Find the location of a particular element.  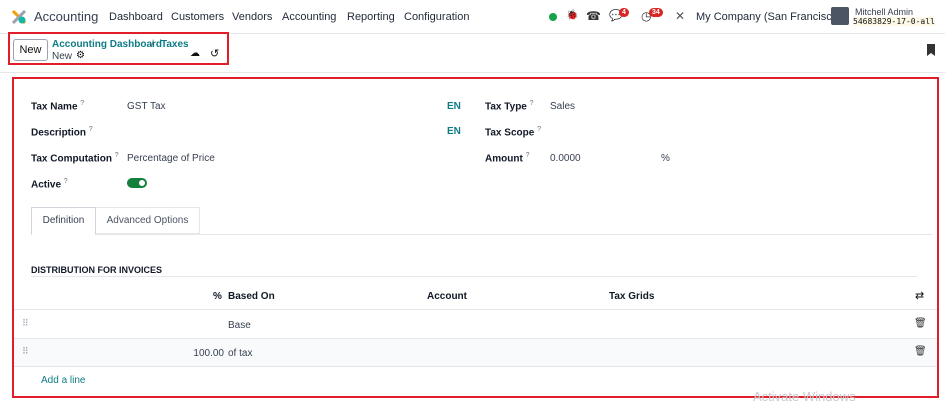

menu-dashboard: Dashboard is located at coordinates (136, 17).